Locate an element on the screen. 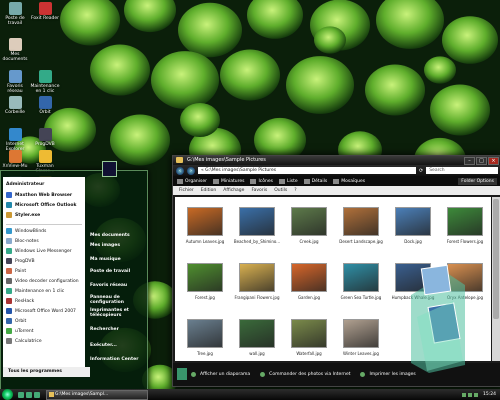 The width and height of the screenshot is (500, 400). view-icons-button: Icônes is located at coordinates (261, 181).